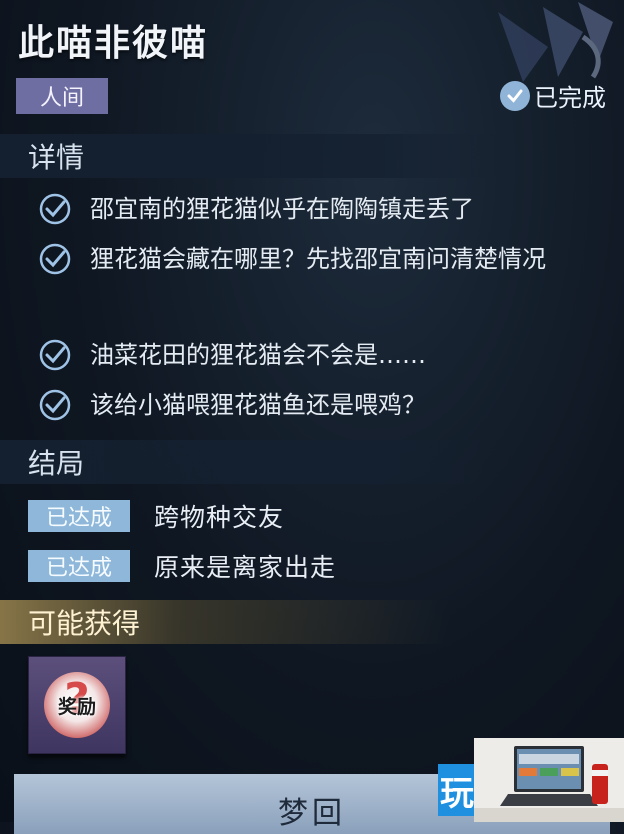  What do you see at coordinates (258, 405) in the screenshot?
I see `objective-text: 该给小猫喂狸花猫鱼还是喂鸡？` at bounding box center [258, 405].